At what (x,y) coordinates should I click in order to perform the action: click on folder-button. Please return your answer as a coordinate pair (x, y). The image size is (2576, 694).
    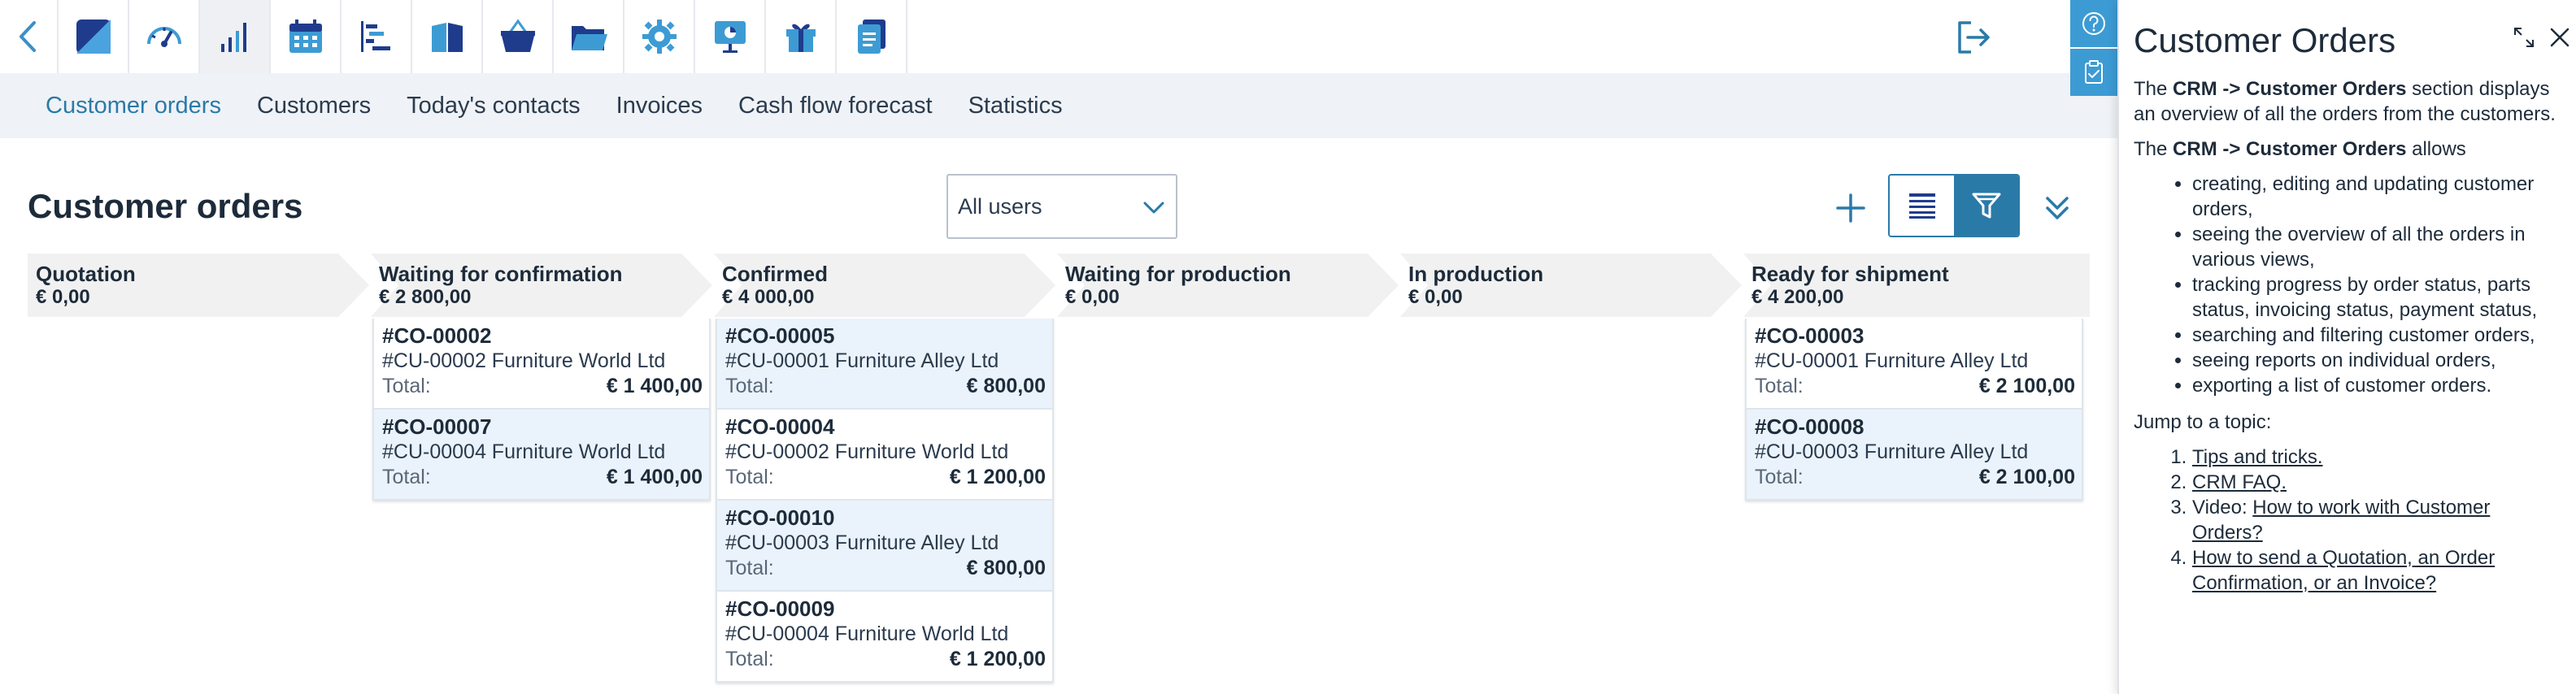
    Looking at the image, I should click on (589, 37).